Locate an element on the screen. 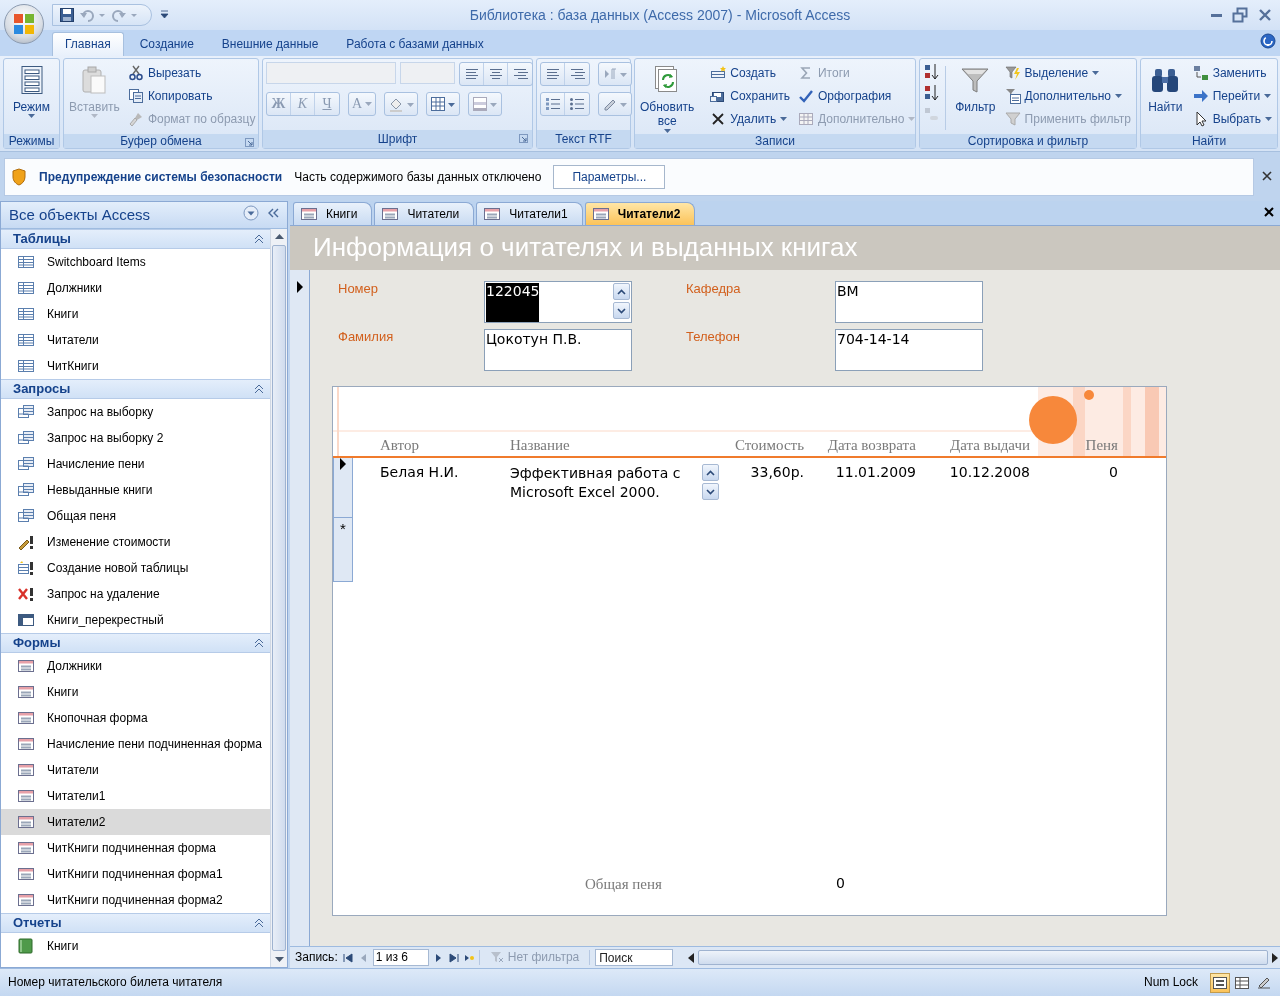  search-field: Поиск is located at coordinates (634, 957).